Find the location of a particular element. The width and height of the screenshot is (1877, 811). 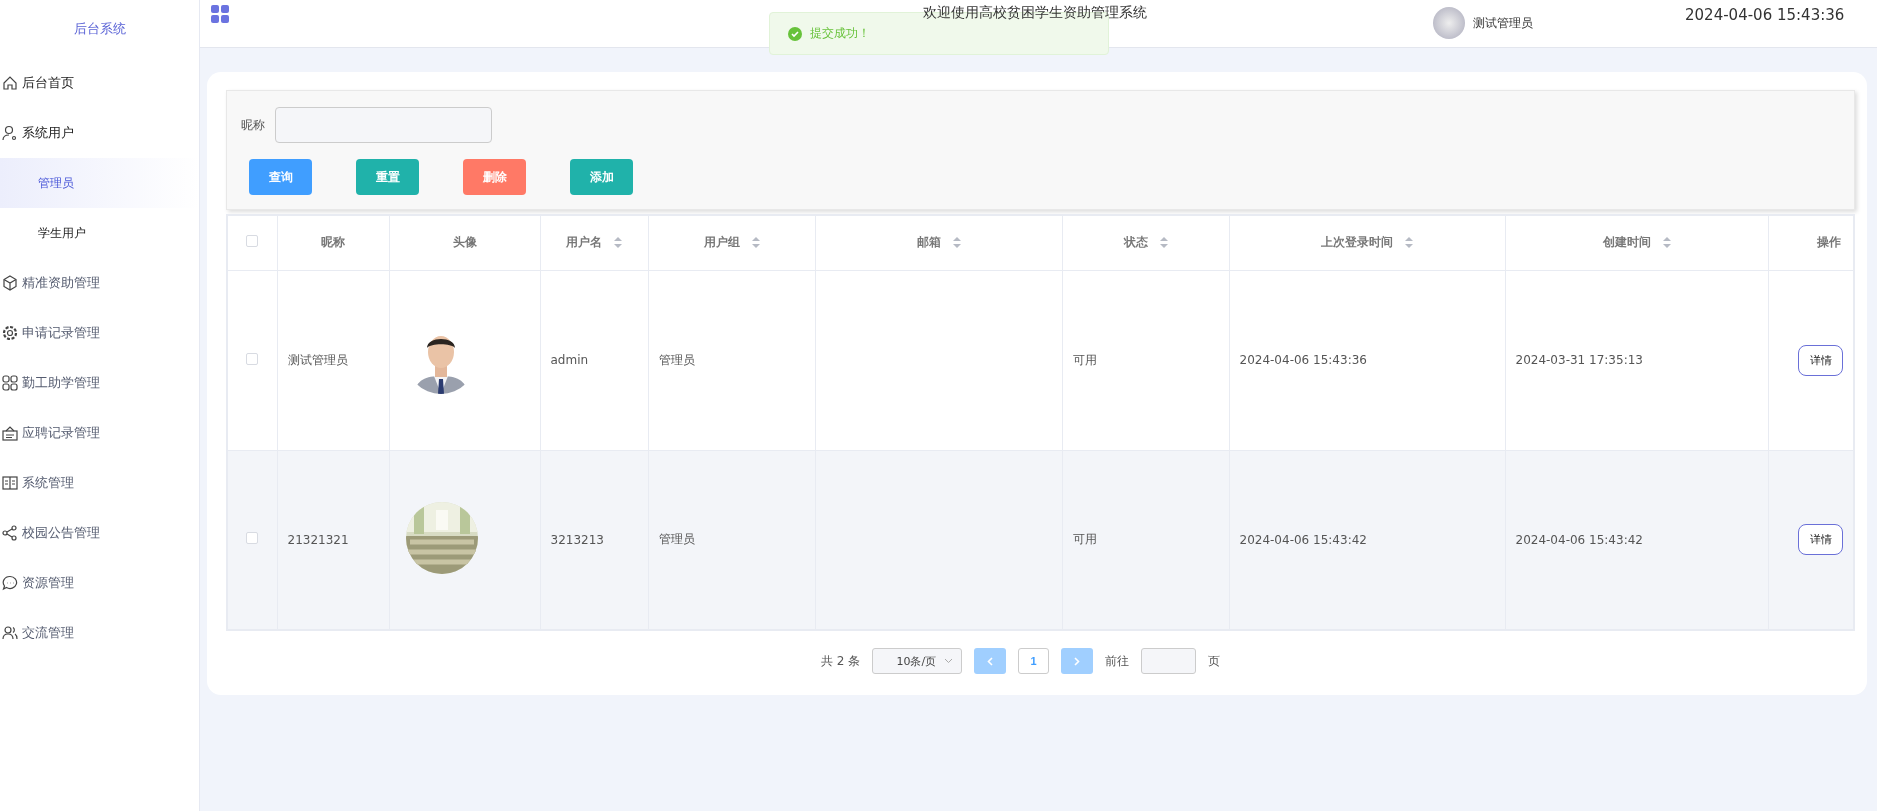

sidebar-item: 校园公告管理 is located at coordinates (99, 533).